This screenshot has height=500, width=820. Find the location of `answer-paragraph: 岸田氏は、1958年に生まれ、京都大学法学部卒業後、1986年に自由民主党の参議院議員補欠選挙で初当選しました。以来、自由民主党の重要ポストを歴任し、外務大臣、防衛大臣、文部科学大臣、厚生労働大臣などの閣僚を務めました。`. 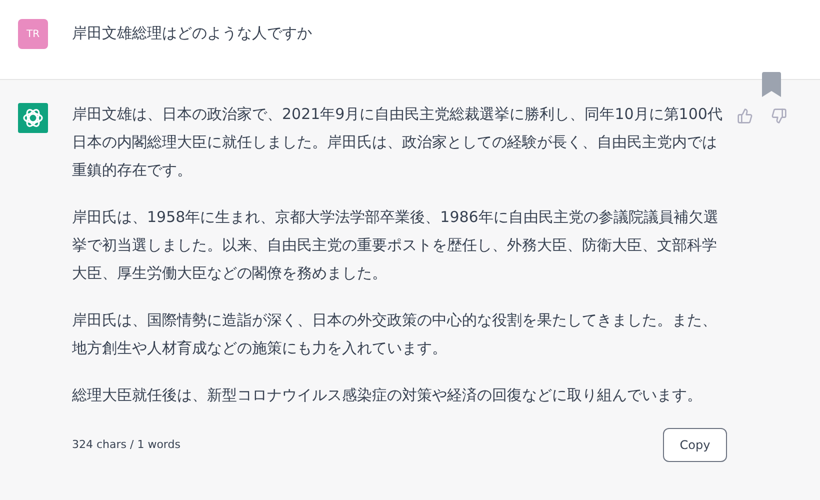

answer-paragraph: 岸田氏は、1958年に生まれ、京都大学法学部卒業後、1986年に自由民主党の参議院議員補欠選挙で初当選しました。以来、自由民主党の重要ポストを歴任し、外務大臣、防衛大臣、文部科学大臣、厚生労働大臣などの閣僚を務めました。 is located at coordinates (396, 245).